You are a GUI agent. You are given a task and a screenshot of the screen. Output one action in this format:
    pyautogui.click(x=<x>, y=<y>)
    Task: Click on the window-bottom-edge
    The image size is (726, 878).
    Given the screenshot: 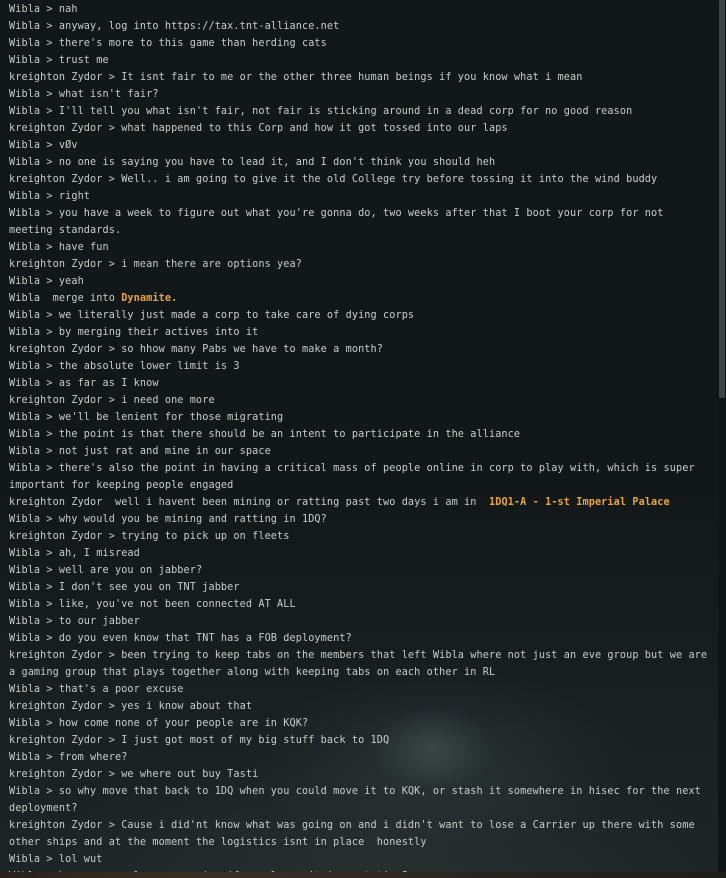 What is the action you would take?
    pyautogui.click(x=363, y=875)
    